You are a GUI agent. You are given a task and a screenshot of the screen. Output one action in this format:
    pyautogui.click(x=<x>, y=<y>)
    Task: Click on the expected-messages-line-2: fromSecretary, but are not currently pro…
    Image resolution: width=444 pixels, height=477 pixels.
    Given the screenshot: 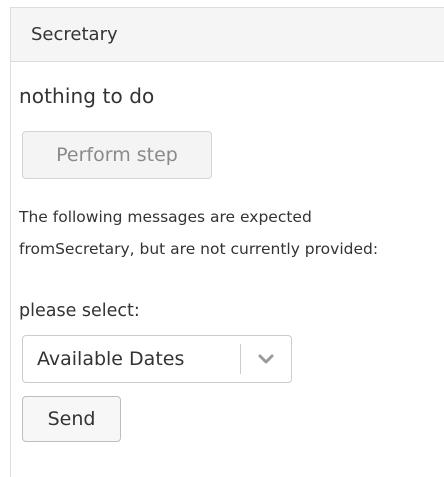 What is the action you would take?
    pyautogui.click(x=199, y=249)
    